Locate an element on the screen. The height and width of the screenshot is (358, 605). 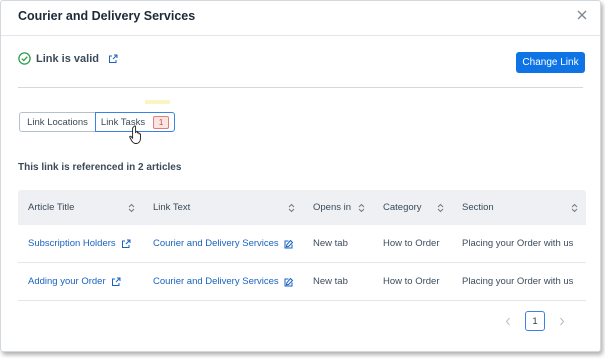
highlight-marker is located at coordinates (157, 102).